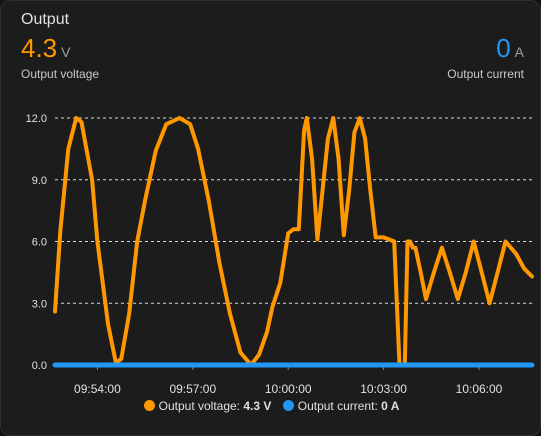  I want to click on x-axis-ticks: 09:54:00 09:57:00 10:00:00 10:03:00 10:06:00, so click(288, 380).